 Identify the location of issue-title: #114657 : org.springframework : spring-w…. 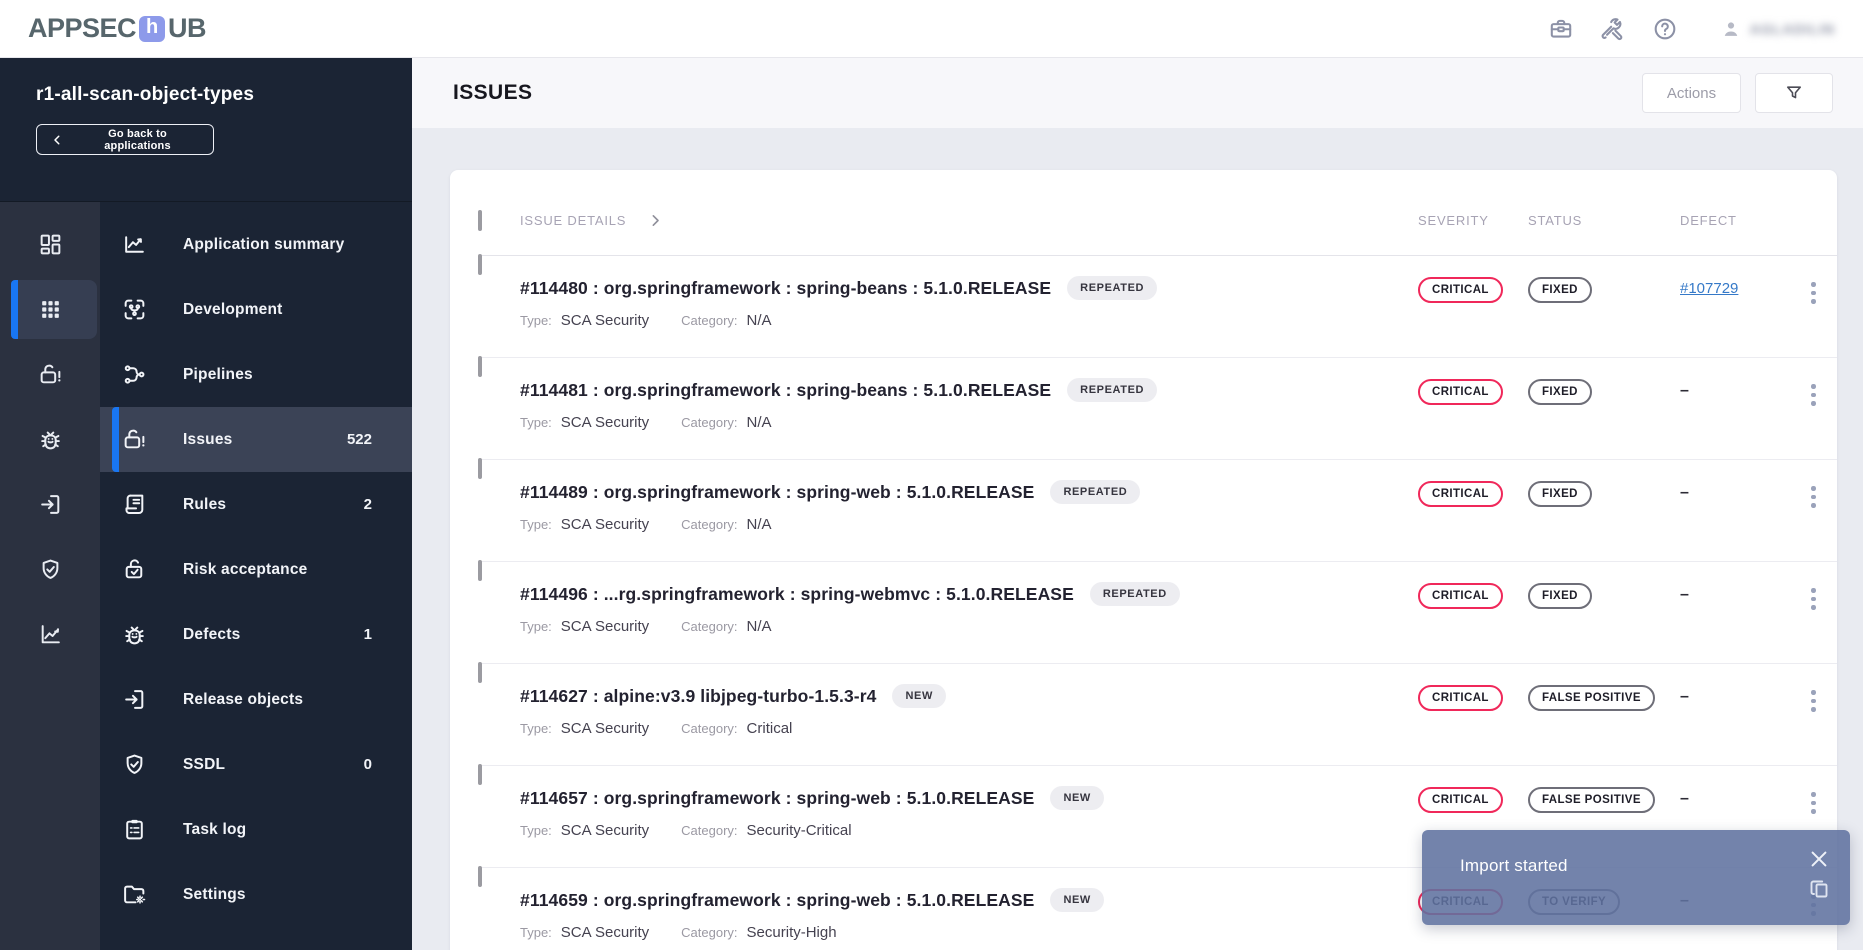
(777, 798).